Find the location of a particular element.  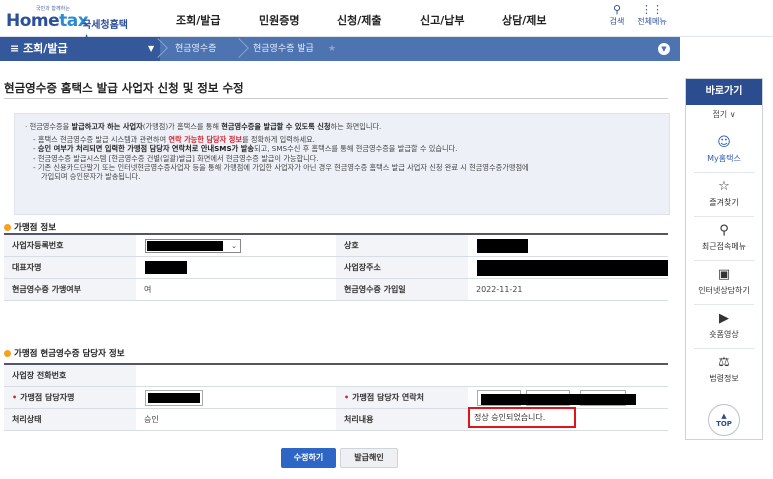

hometax-logo: 국민과 함께하는 Hometax 국세청홈택스 is located at coordinates (71, 25).